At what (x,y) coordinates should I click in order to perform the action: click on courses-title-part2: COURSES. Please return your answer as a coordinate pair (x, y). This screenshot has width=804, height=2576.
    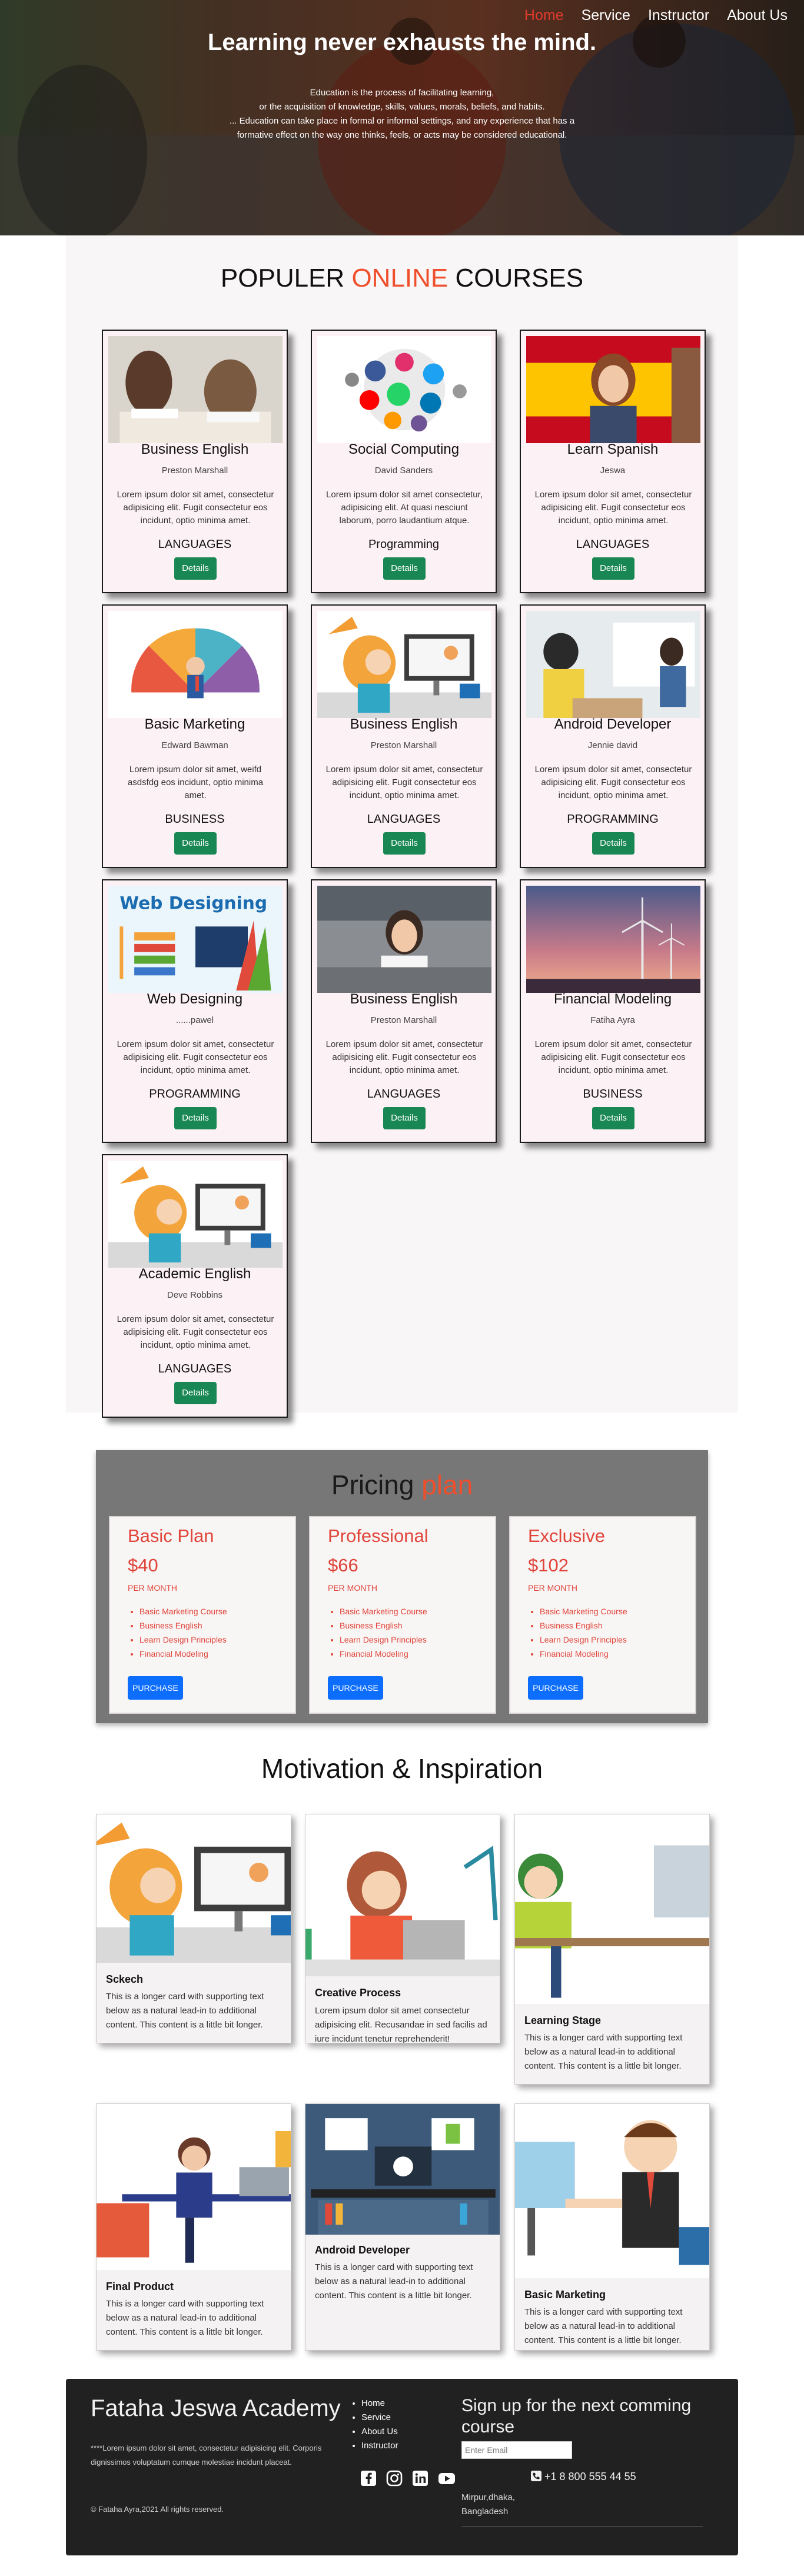
    Looking at the image, I should click on (519, 278).